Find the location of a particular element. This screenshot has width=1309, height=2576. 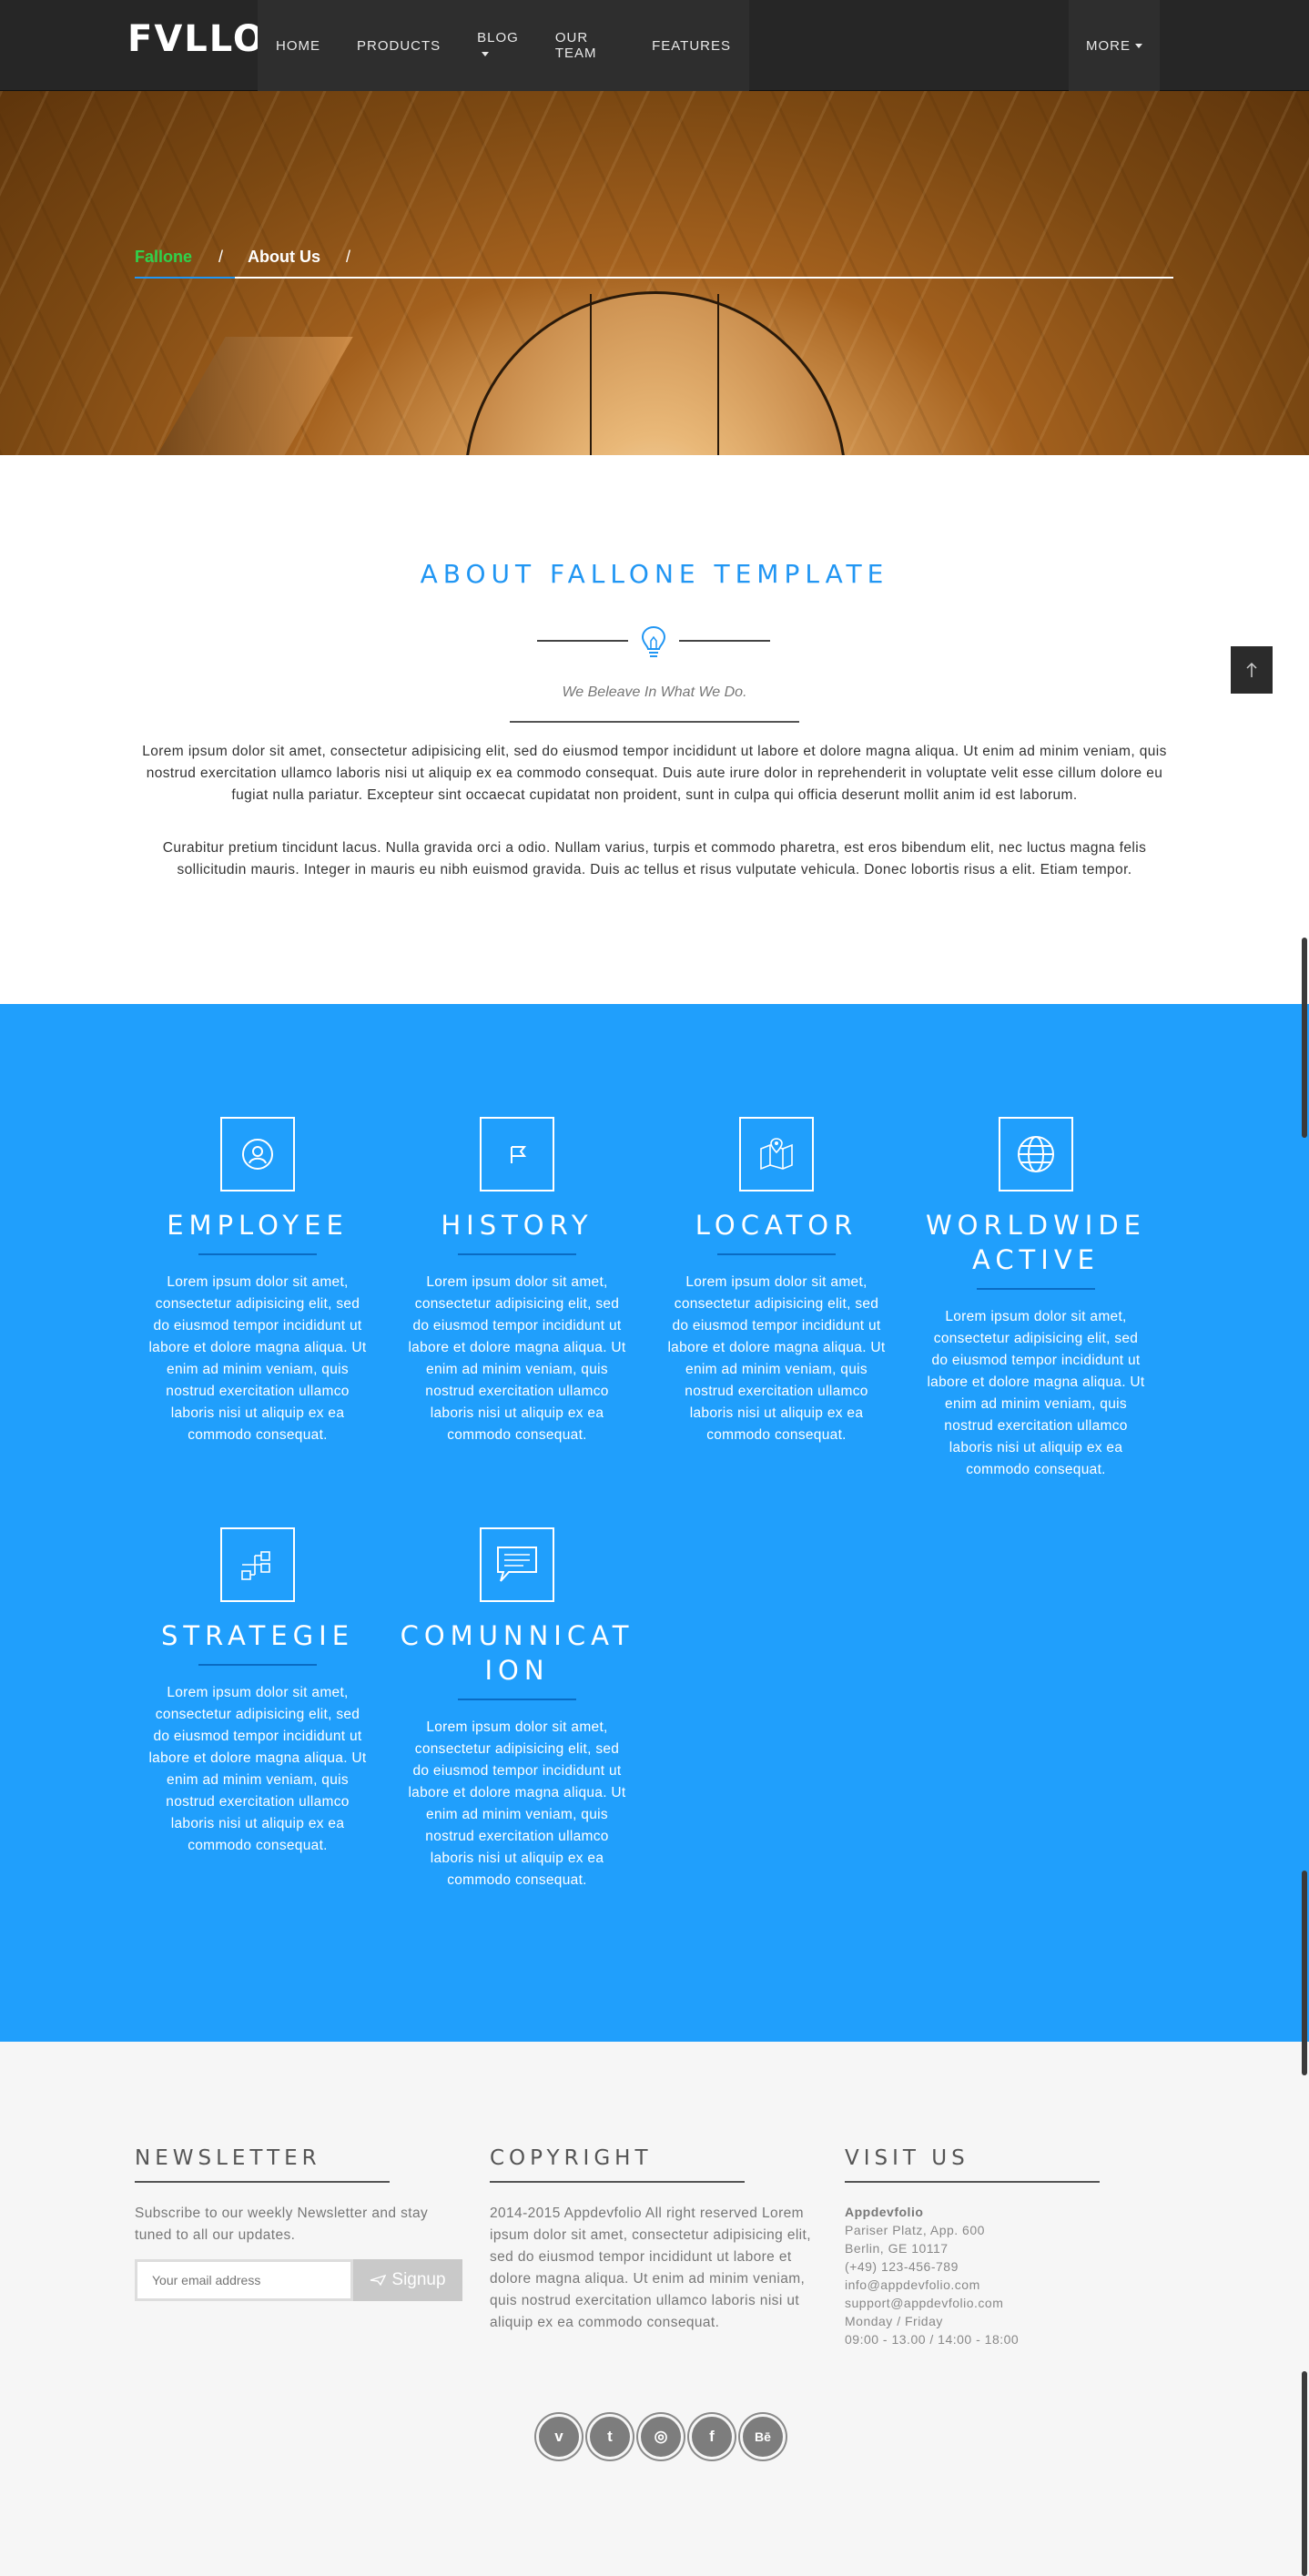

newsletter-heading: NEWSLETTER is located at coordinates (228, 2158).